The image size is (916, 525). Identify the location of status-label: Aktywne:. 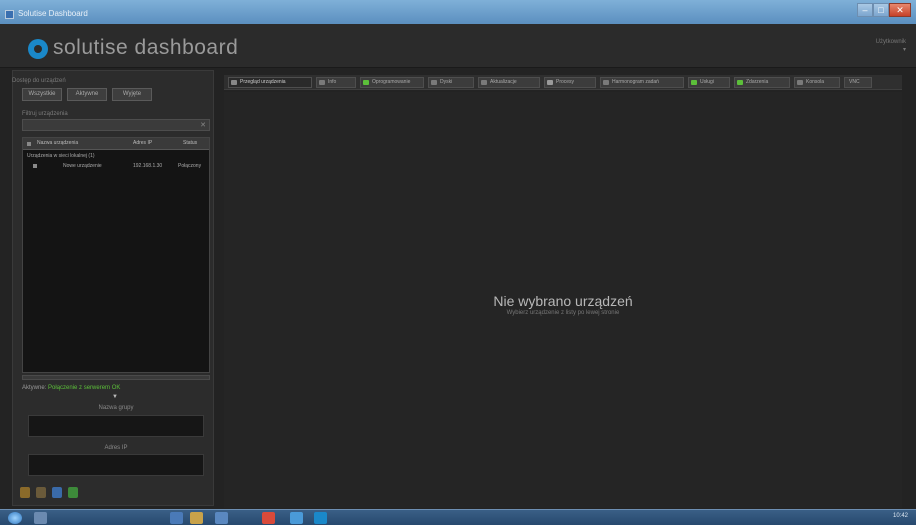
(34, 388).